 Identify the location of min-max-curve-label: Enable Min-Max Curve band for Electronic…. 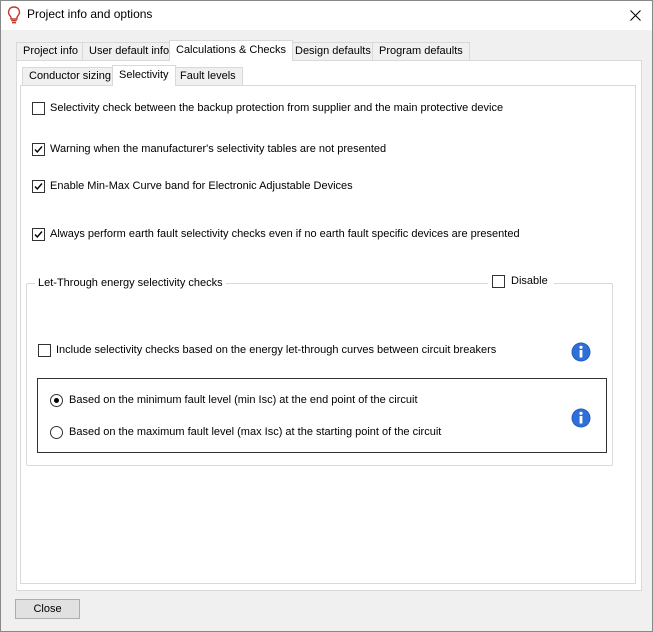
(201, 186).